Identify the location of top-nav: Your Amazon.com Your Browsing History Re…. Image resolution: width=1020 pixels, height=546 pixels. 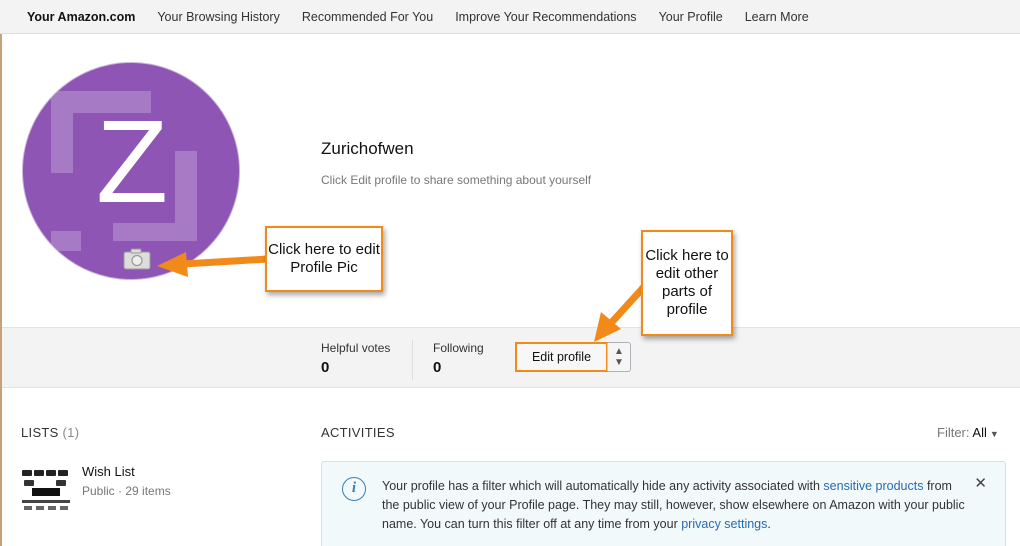
(510, 17).